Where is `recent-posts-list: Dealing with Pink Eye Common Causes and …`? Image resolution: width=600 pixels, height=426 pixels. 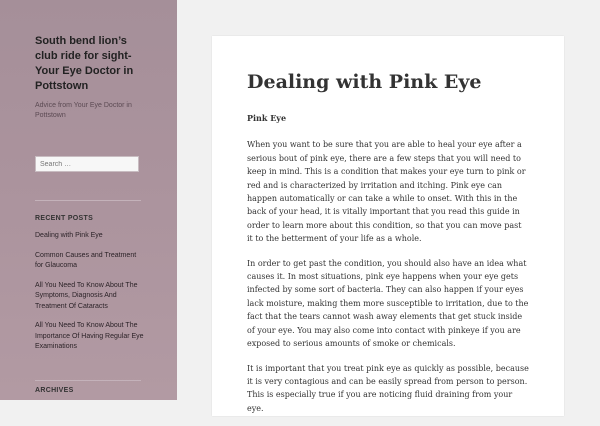
recent-posts-list: Dealing with Pink Eye Common Causes and … is located at coordinates (90, 292).